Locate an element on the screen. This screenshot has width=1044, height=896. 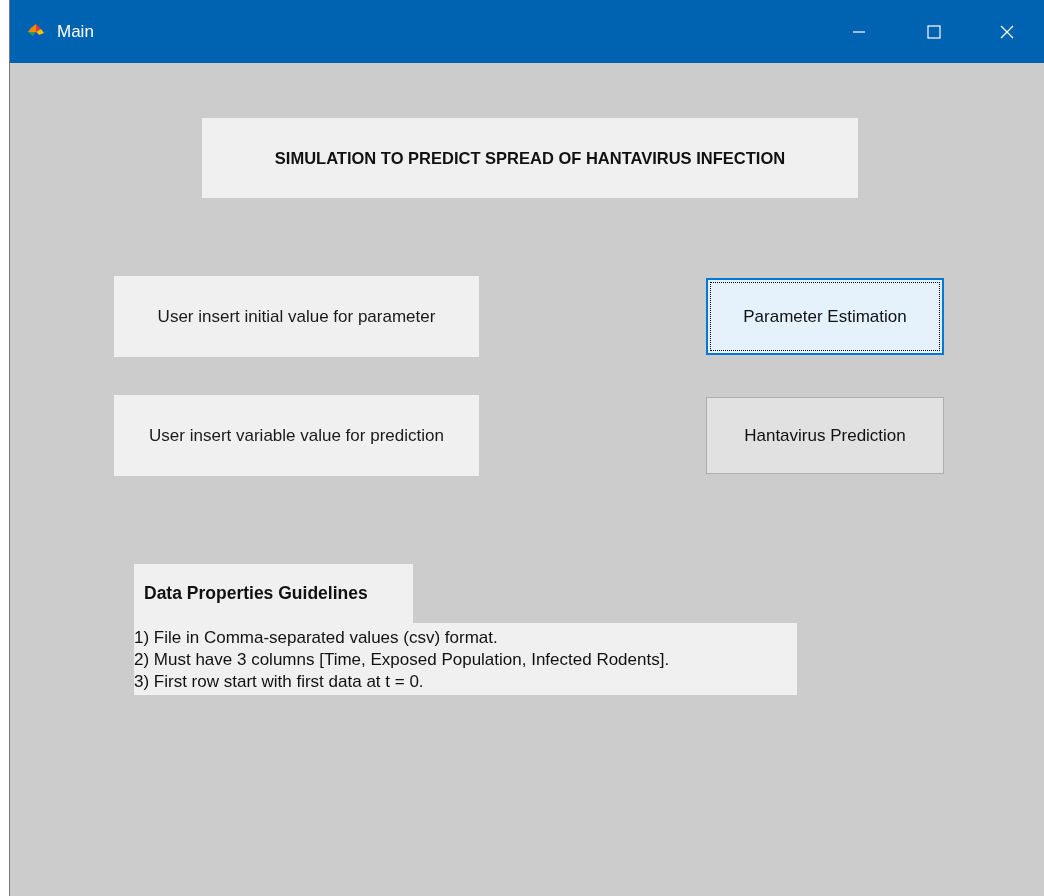
window-title: Main is located at coordinates (75, 31).